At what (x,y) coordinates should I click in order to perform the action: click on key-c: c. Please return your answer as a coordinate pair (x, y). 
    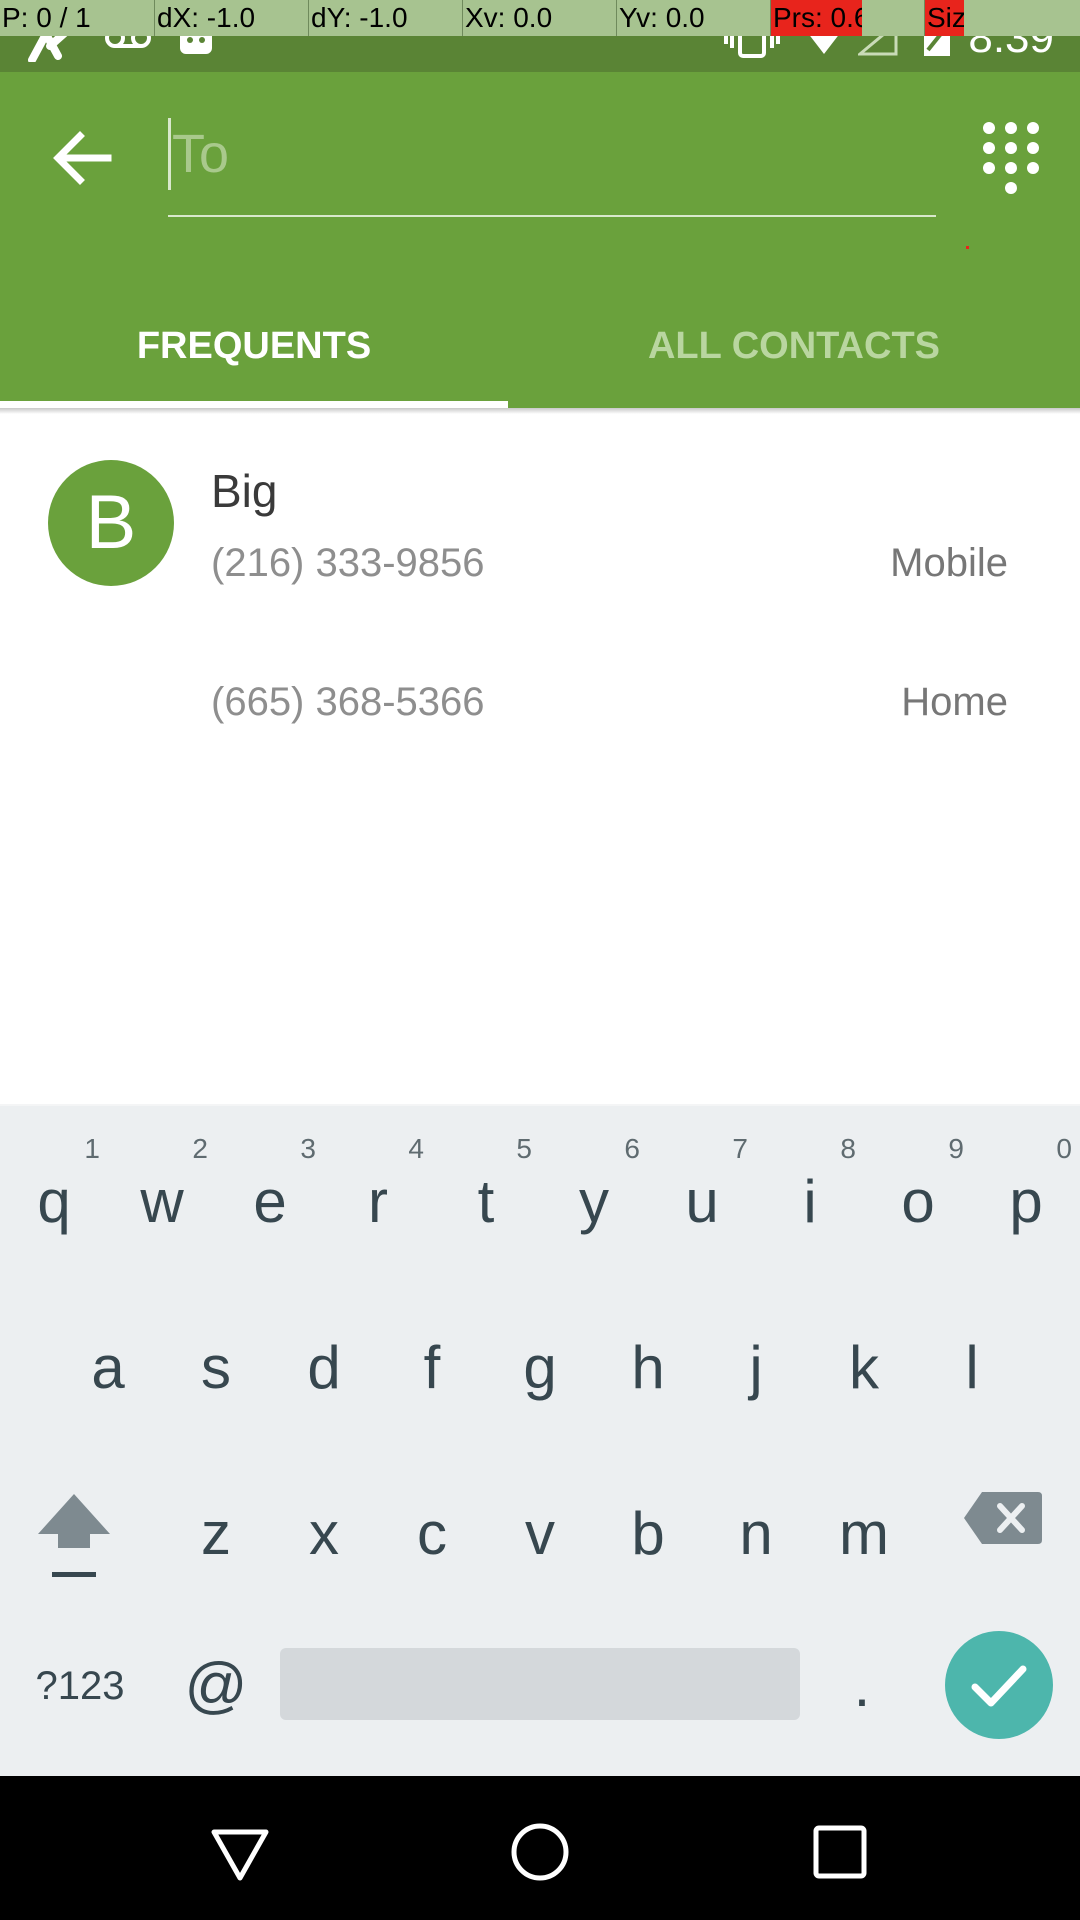
    Looking at the image, I should click on (432, 1524).